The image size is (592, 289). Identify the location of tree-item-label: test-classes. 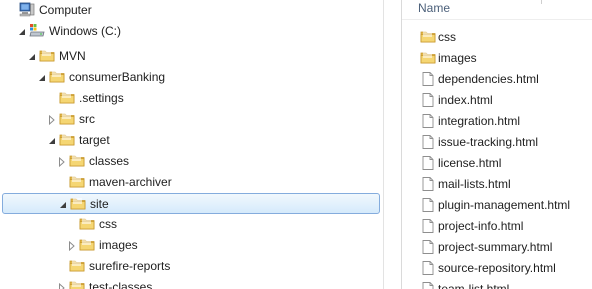
(121, 284).